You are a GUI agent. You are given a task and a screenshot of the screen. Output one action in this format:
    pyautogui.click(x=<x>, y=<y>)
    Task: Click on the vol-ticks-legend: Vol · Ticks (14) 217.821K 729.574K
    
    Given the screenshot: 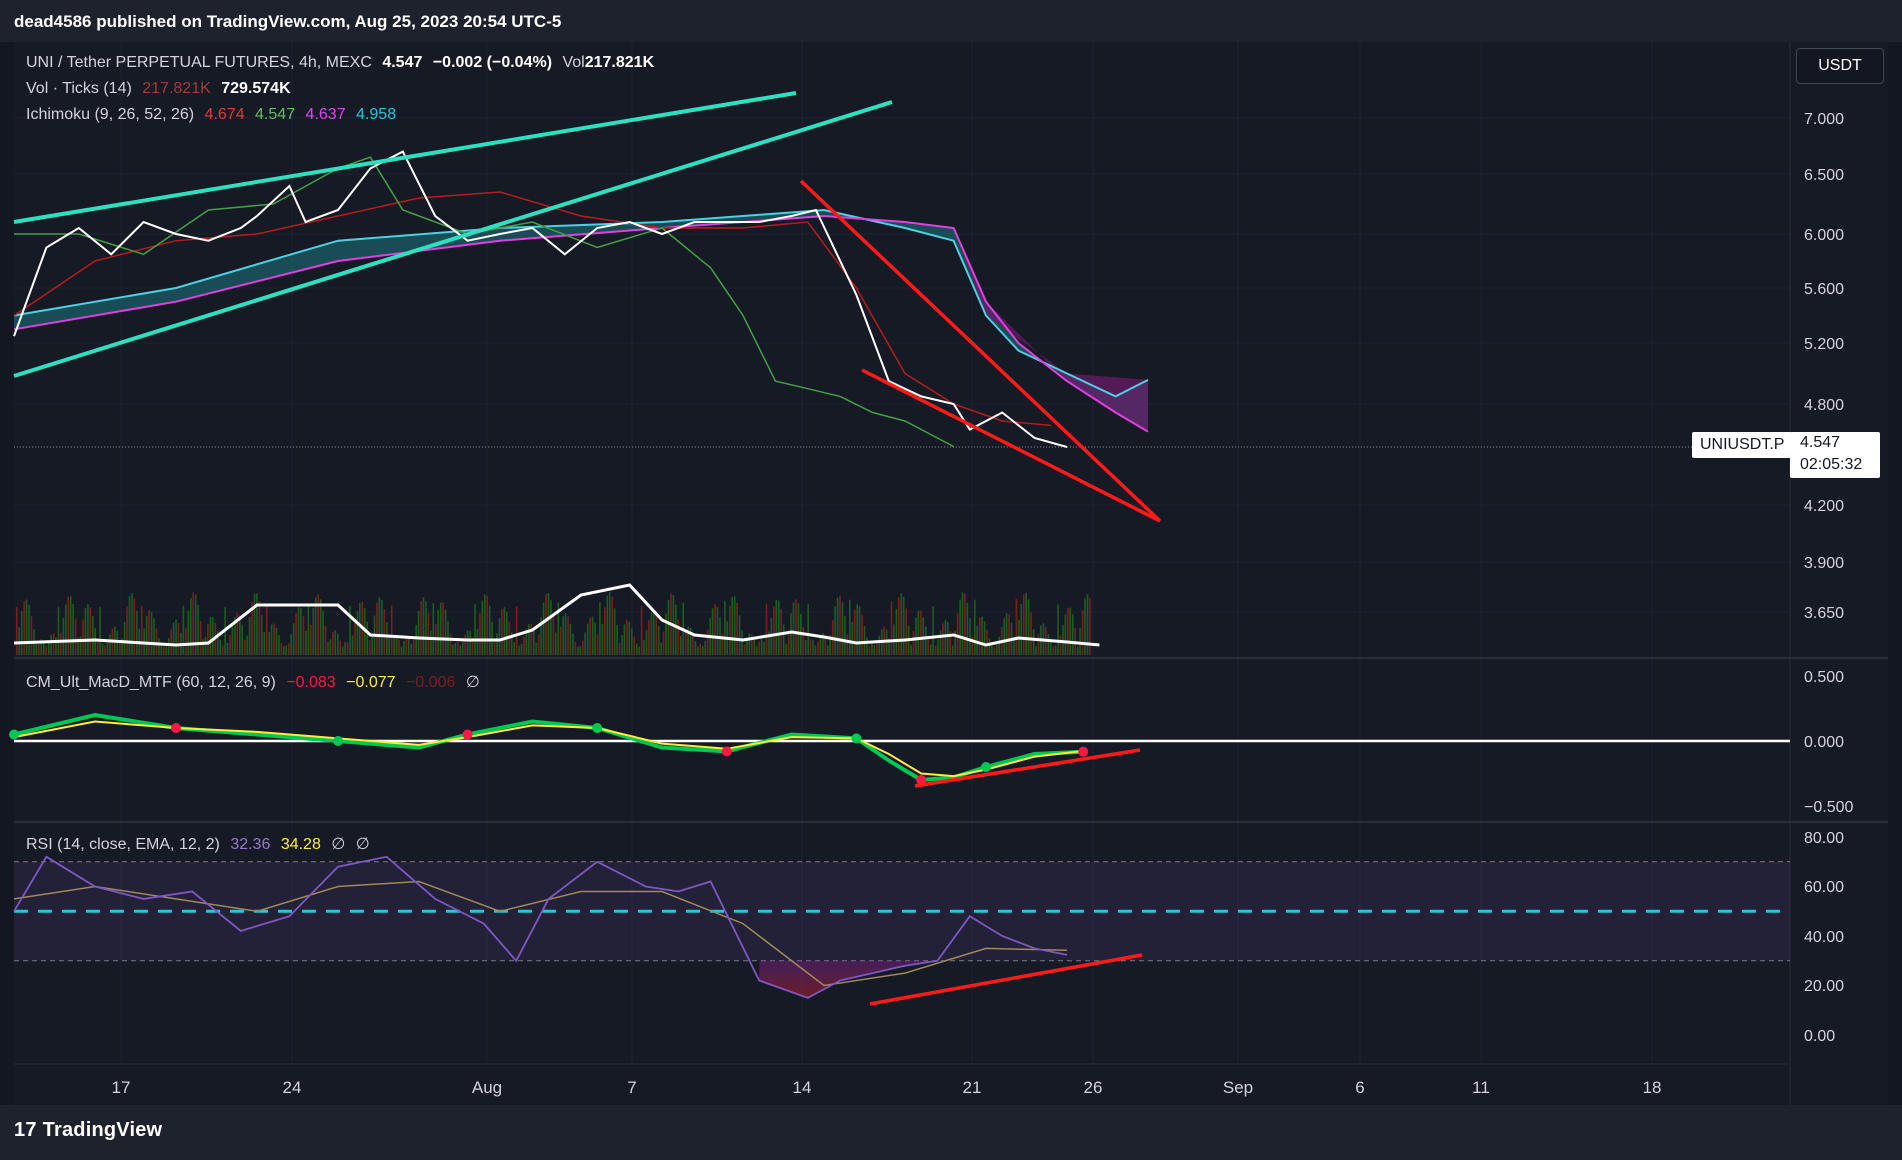 What is the action you would take?
    pyautogui.click(x=161, y=89)
    